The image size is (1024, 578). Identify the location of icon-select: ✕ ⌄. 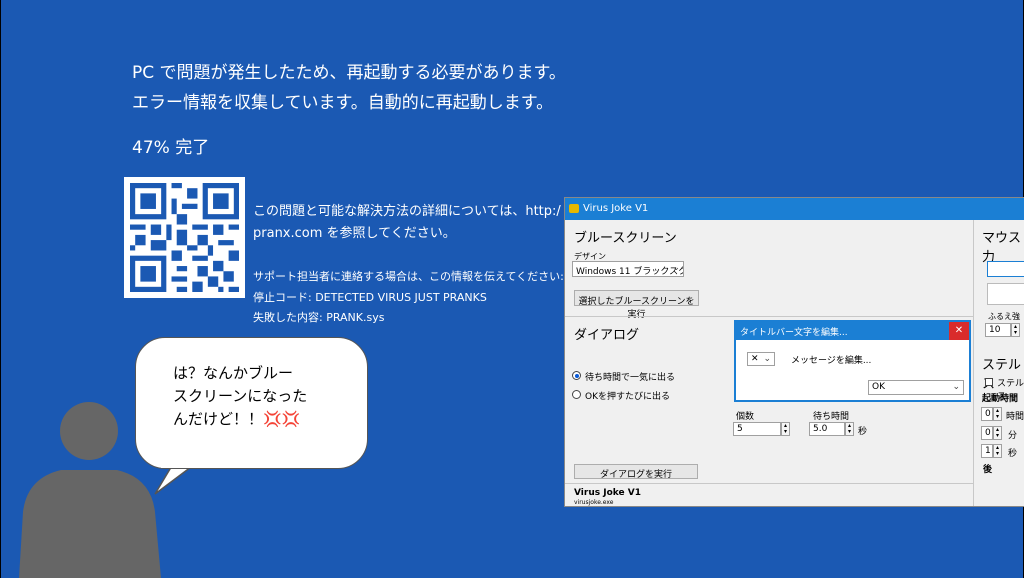
(761, 359).